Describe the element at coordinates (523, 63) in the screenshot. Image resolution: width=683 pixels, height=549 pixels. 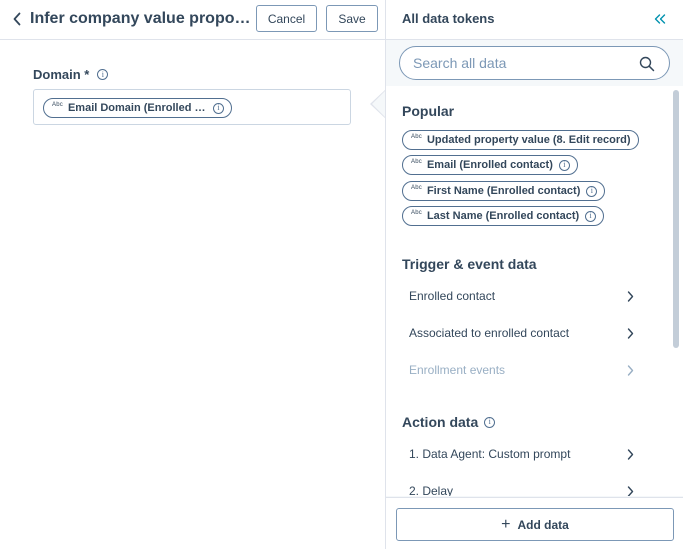
I see `search-input` at that location.